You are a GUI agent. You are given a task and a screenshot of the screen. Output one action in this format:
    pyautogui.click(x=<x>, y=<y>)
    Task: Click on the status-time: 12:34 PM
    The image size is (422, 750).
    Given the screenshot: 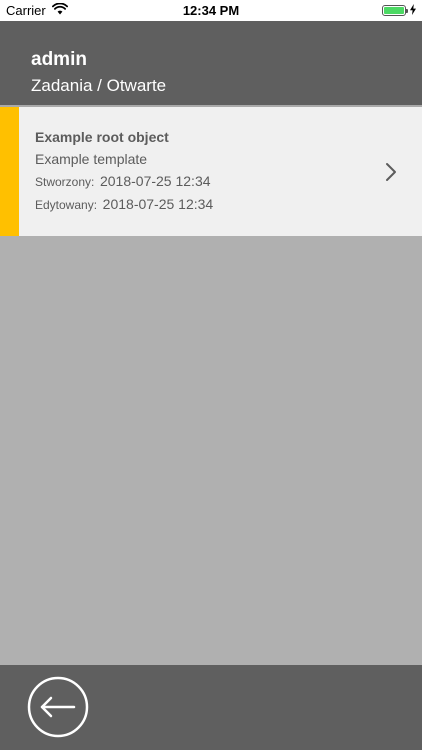 What is the action you would take?
    pyautogui.click(x=211, y=10)
    